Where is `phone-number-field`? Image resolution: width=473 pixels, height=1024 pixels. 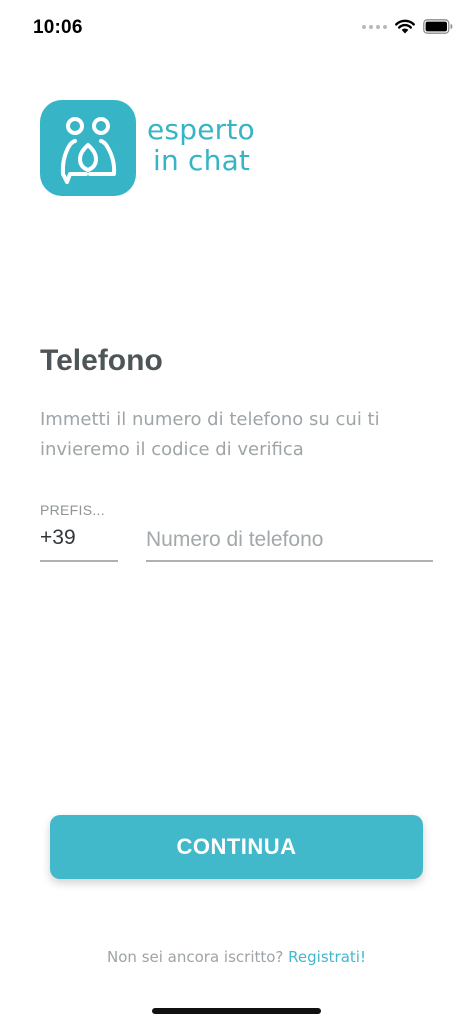
phone-number-field is located at coordinates (289, 541).